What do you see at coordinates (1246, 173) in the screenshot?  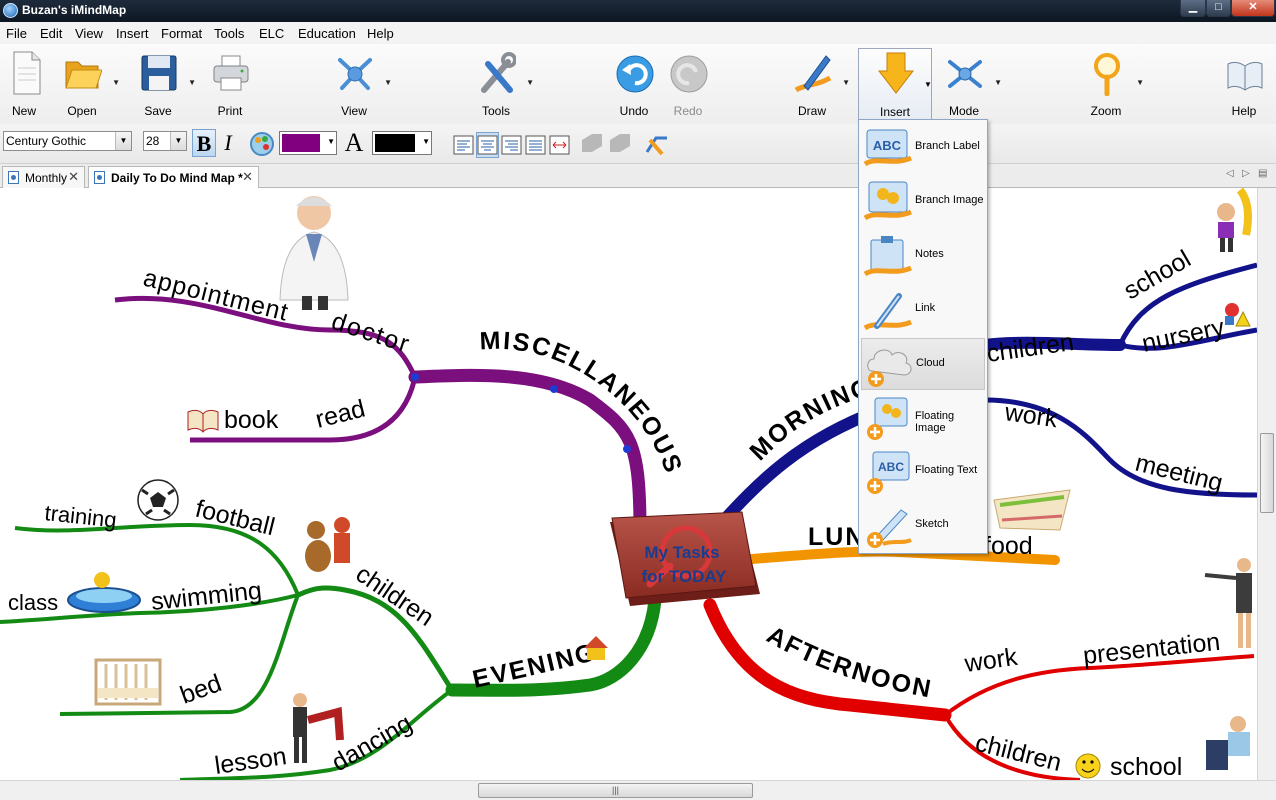 I see `tab-scroll-right-icon: ▷` at bounding box center [1246, 173].